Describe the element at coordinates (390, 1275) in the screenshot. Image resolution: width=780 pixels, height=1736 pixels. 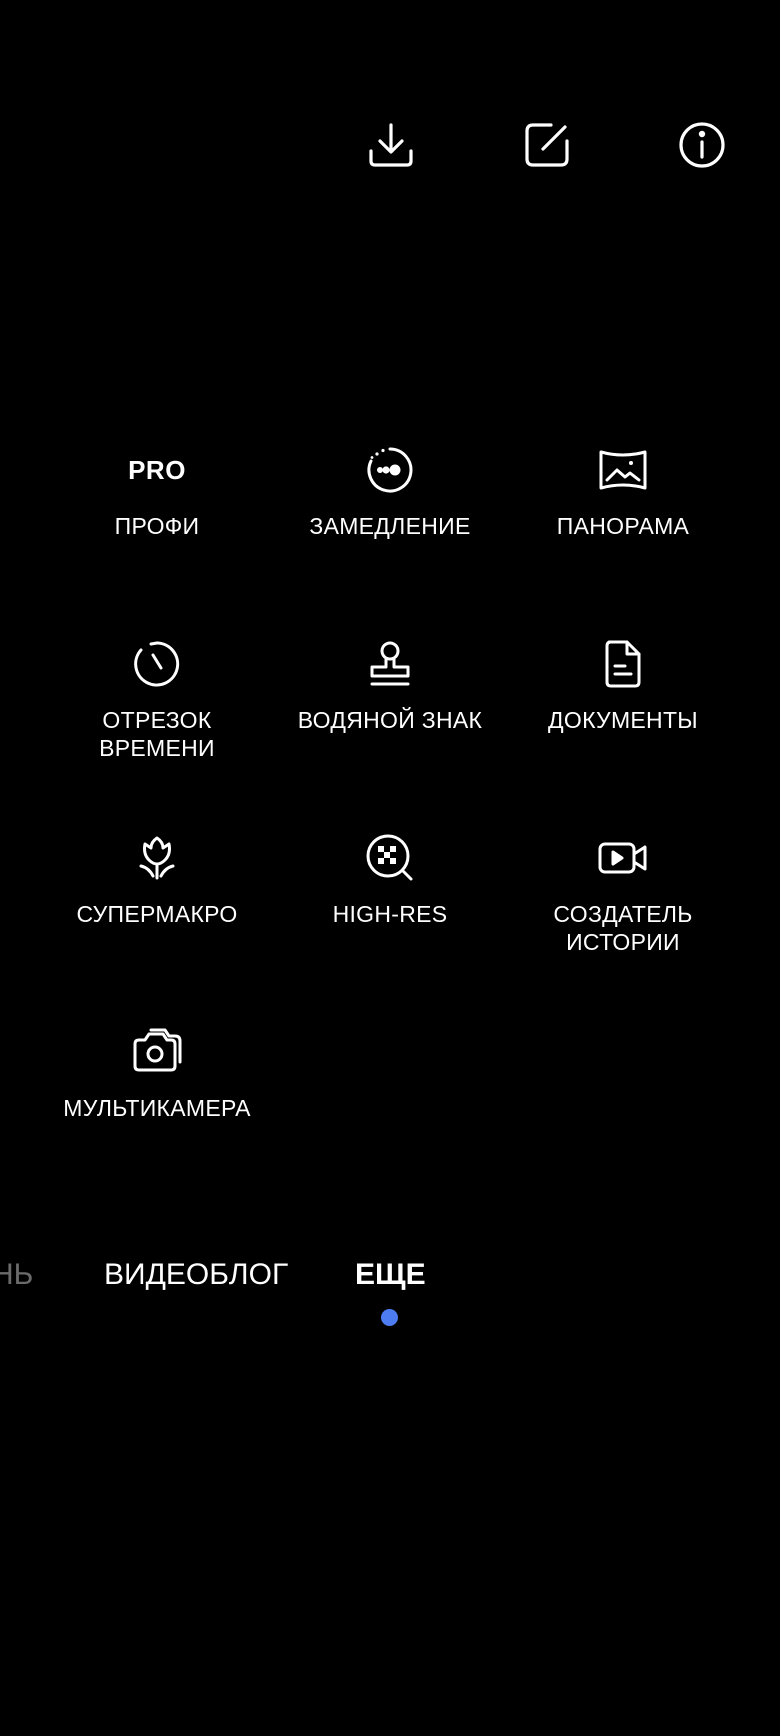
I see `tab-more: ЕЩЕ` at that location.